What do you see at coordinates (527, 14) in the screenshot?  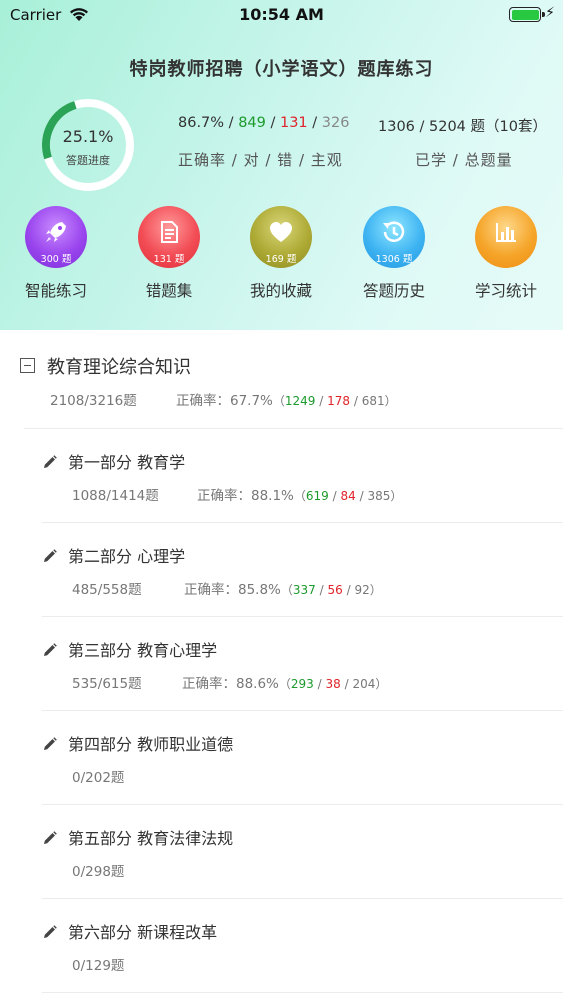 I see `battery-icon` at bounding box center [527, 14].